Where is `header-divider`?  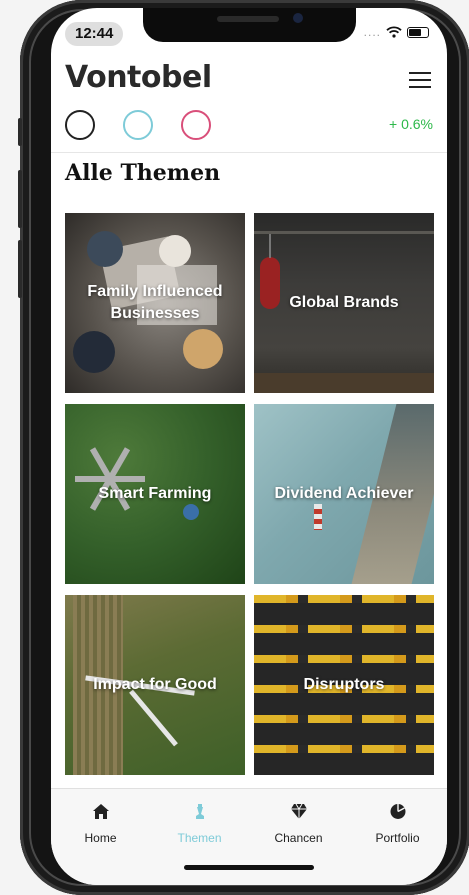
header-divider is located at coordinates (249, 152).